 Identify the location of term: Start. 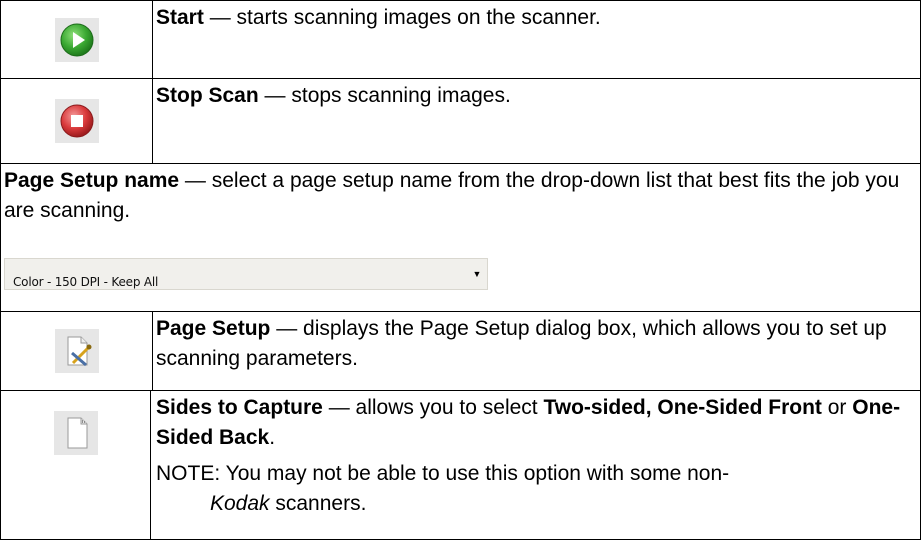
(180, 17).